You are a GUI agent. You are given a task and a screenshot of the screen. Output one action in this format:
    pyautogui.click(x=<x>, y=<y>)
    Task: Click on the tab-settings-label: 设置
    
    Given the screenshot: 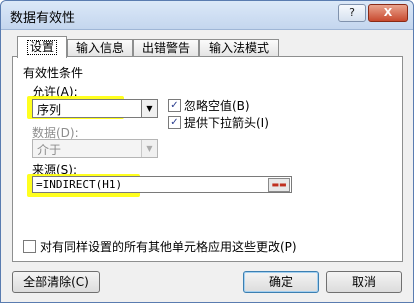 What is the action you would take?
    pyautogui.click(x=41, y=47)
    